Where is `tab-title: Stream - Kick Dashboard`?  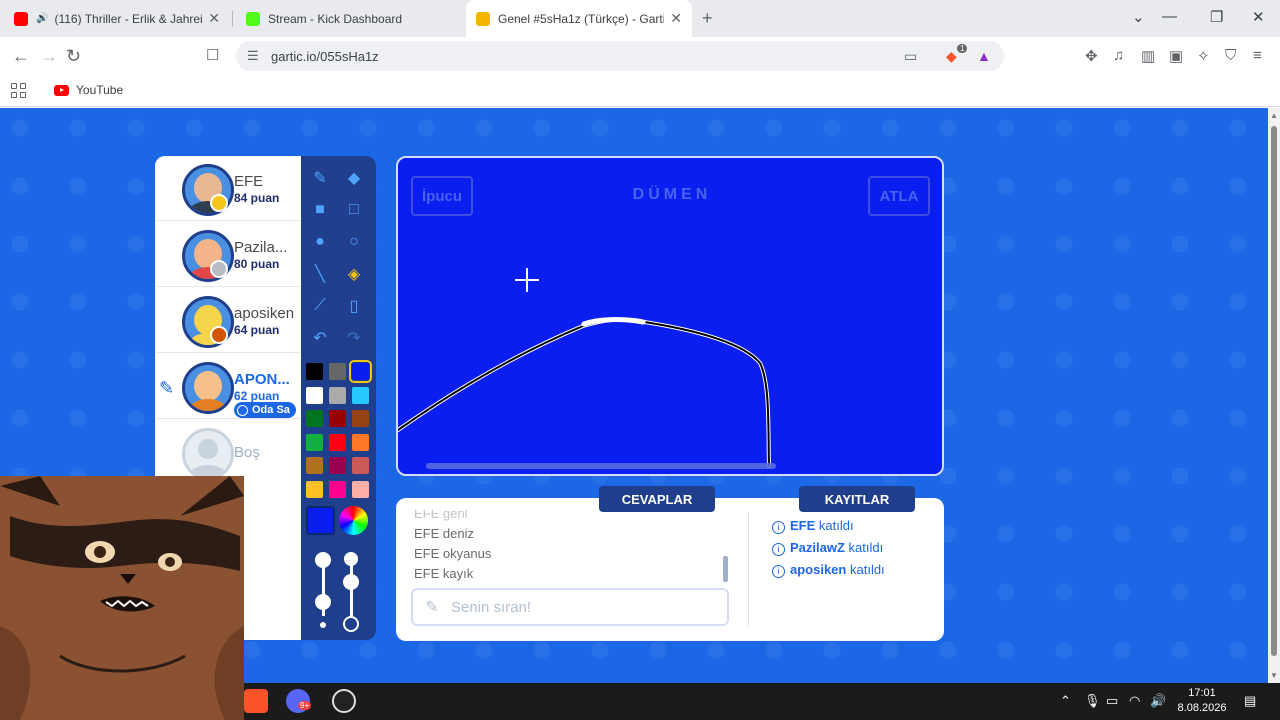 tab-title: Stream - Kick Dashboard is located at coordinates (335, 18).